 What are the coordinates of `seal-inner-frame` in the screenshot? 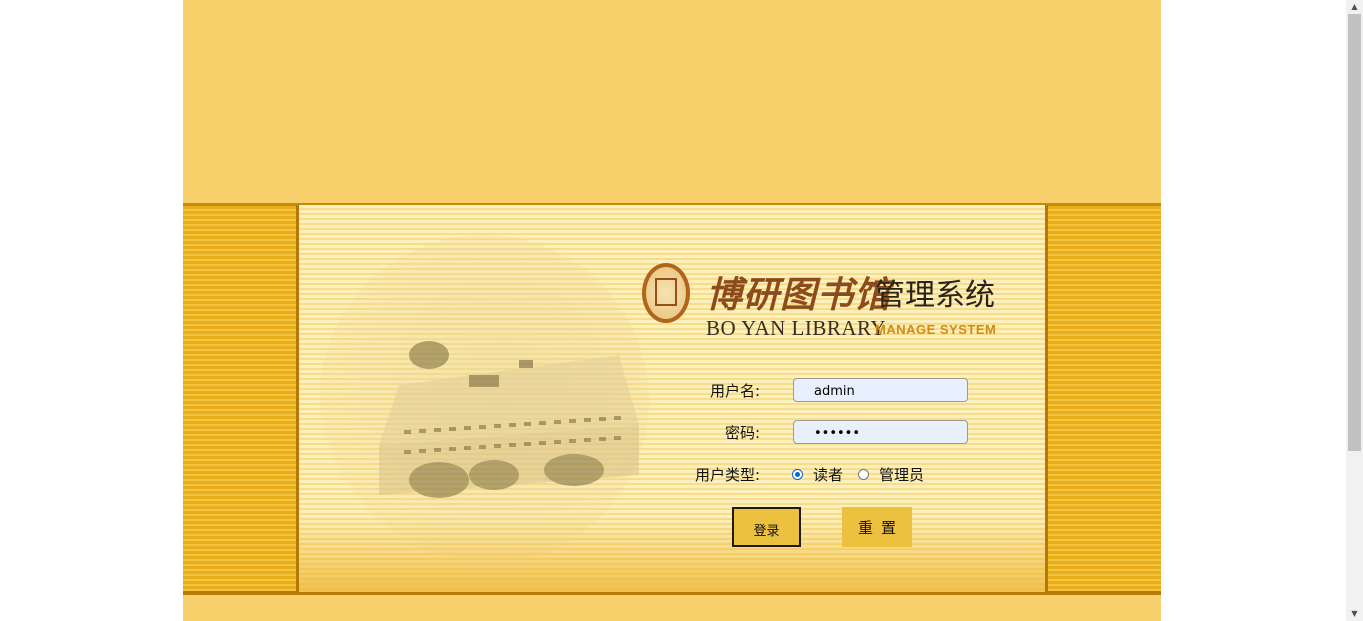 It's located at (666, 292).